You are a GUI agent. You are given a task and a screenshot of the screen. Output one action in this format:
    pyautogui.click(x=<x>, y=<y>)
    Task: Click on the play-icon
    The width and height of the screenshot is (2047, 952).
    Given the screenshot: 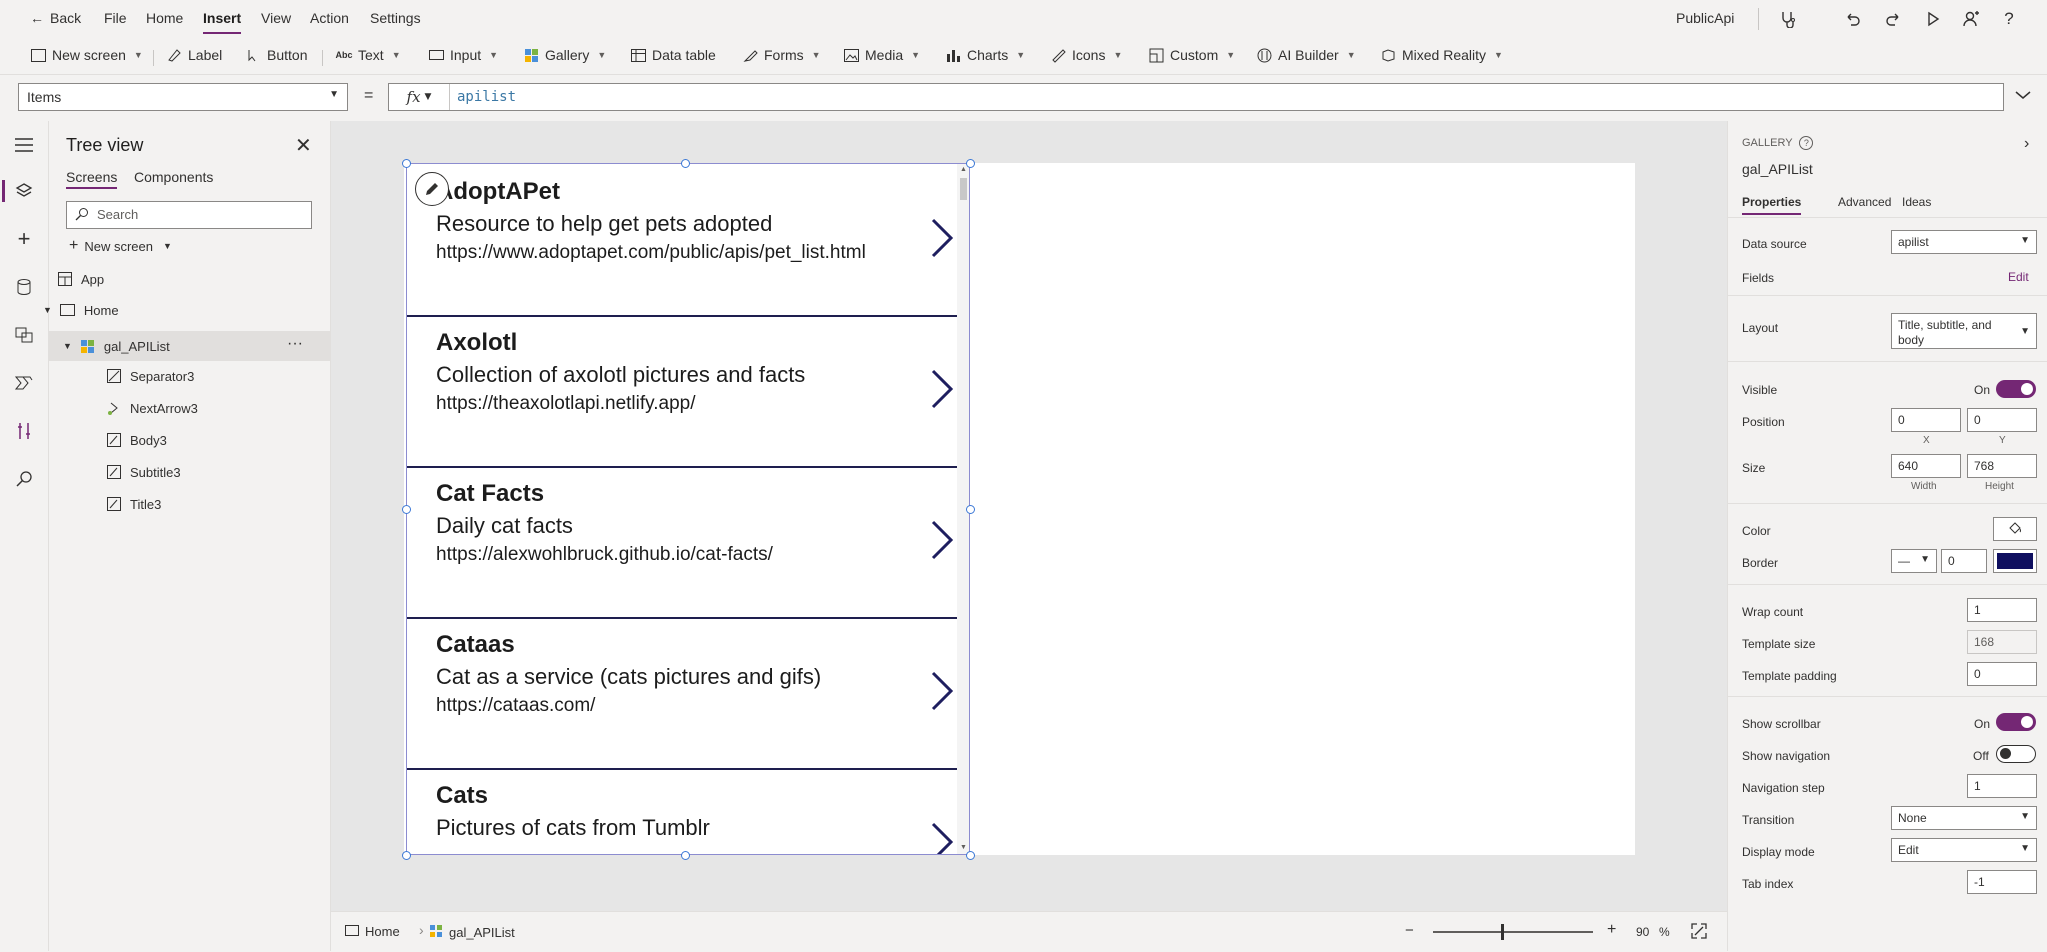 What is the action you would take?
    pyautogui.click(x=1933, y=19)
    